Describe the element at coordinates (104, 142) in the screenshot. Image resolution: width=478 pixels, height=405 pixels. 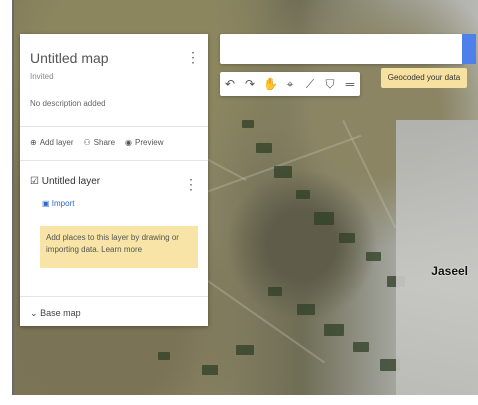
I see `share-label: Share` at that location.